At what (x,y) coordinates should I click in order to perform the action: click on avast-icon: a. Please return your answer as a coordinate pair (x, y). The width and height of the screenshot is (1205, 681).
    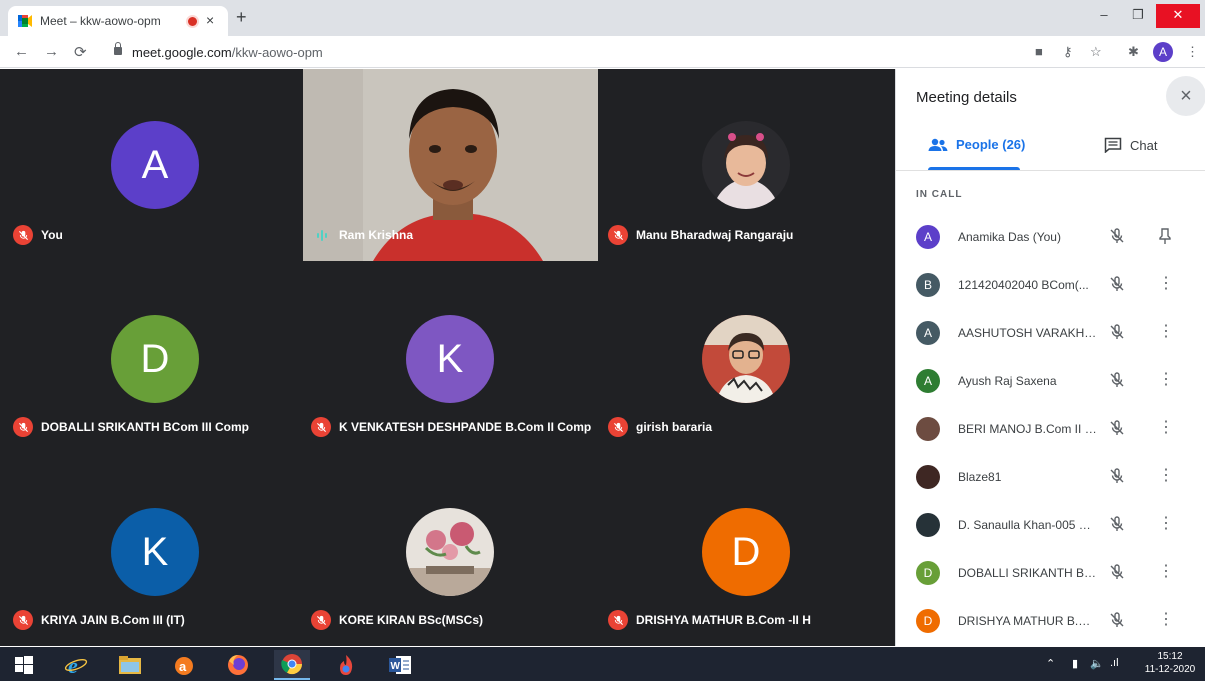
    Looking at the image, I should click on (184, 666).